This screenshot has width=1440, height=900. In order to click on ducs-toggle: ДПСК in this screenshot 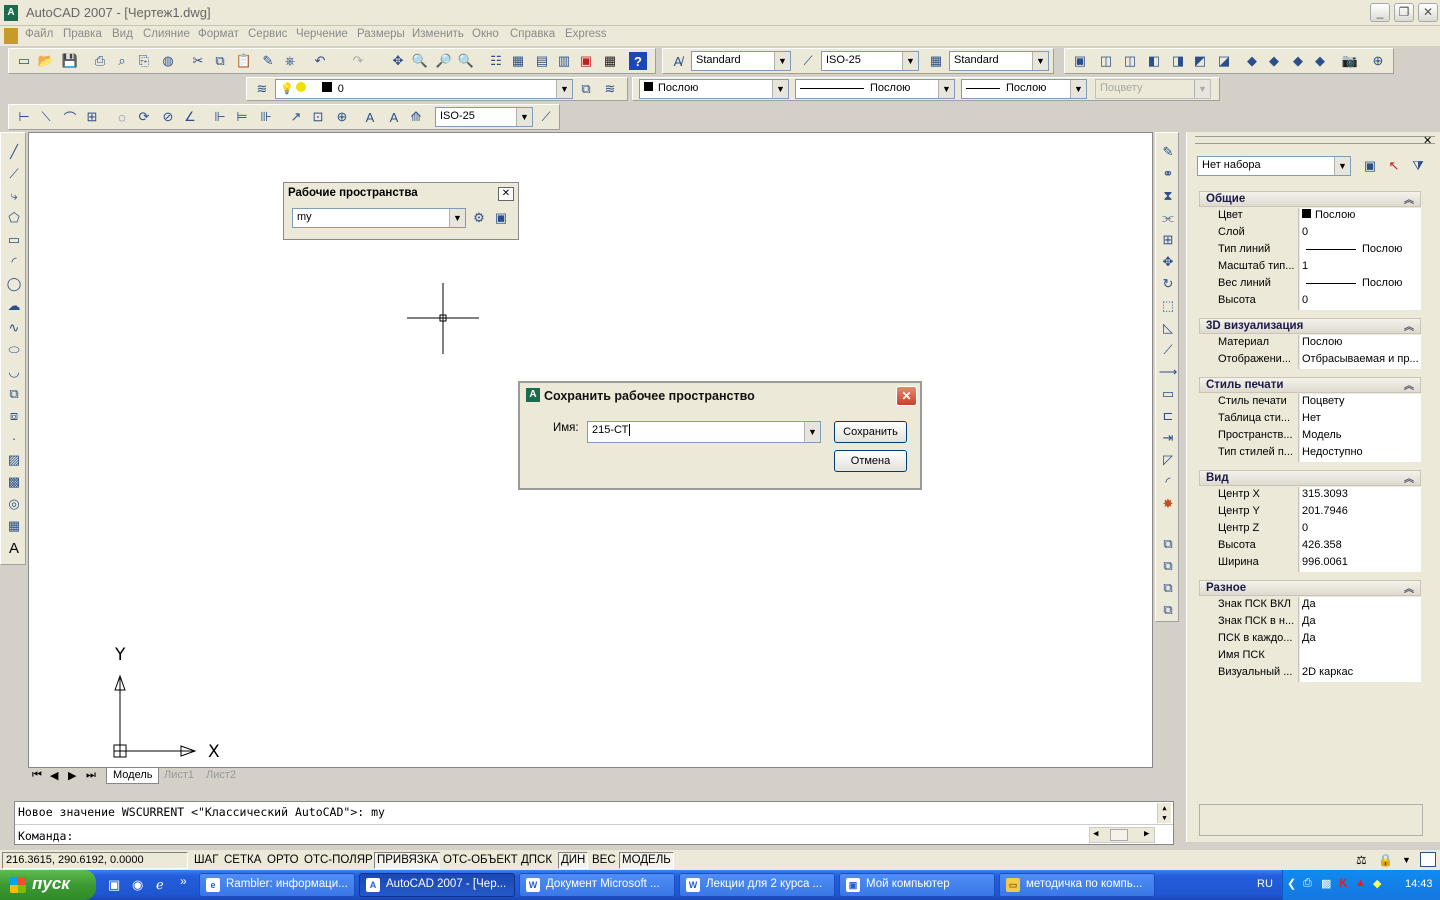, I will do `click(537, 860)`.